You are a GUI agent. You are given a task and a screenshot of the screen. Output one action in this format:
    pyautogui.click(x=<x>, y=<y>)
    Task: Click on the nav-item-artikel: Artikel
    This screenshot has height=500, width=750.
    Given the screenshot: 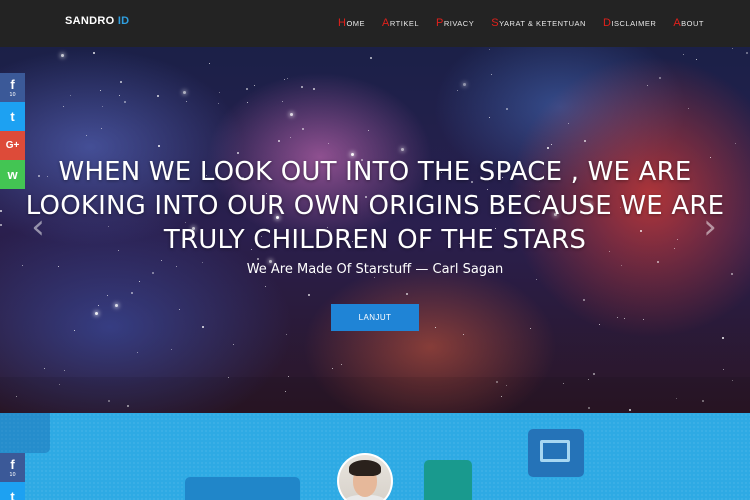 What is the action you would take?
    pyautogui.click(x=400, y=23)
    